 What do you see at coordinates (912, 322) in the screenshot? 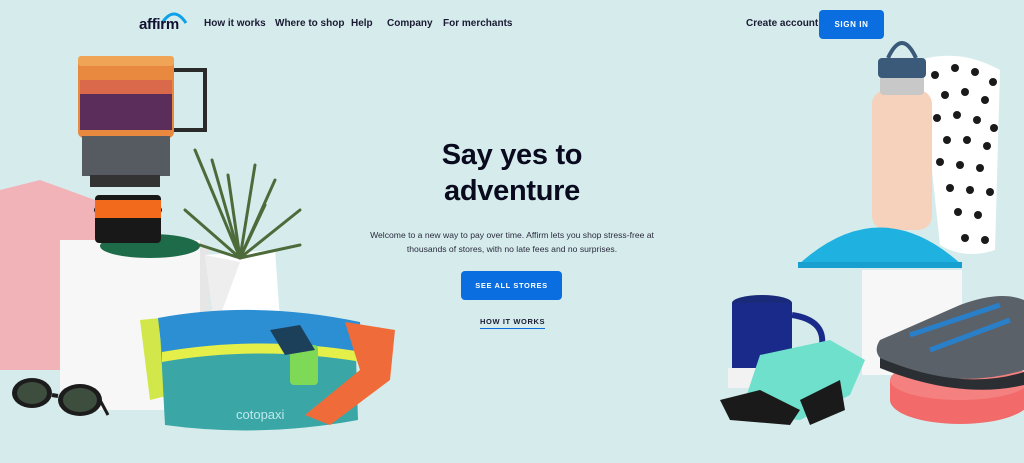
I see `white-block-shape` at bounding box center [912, 322].